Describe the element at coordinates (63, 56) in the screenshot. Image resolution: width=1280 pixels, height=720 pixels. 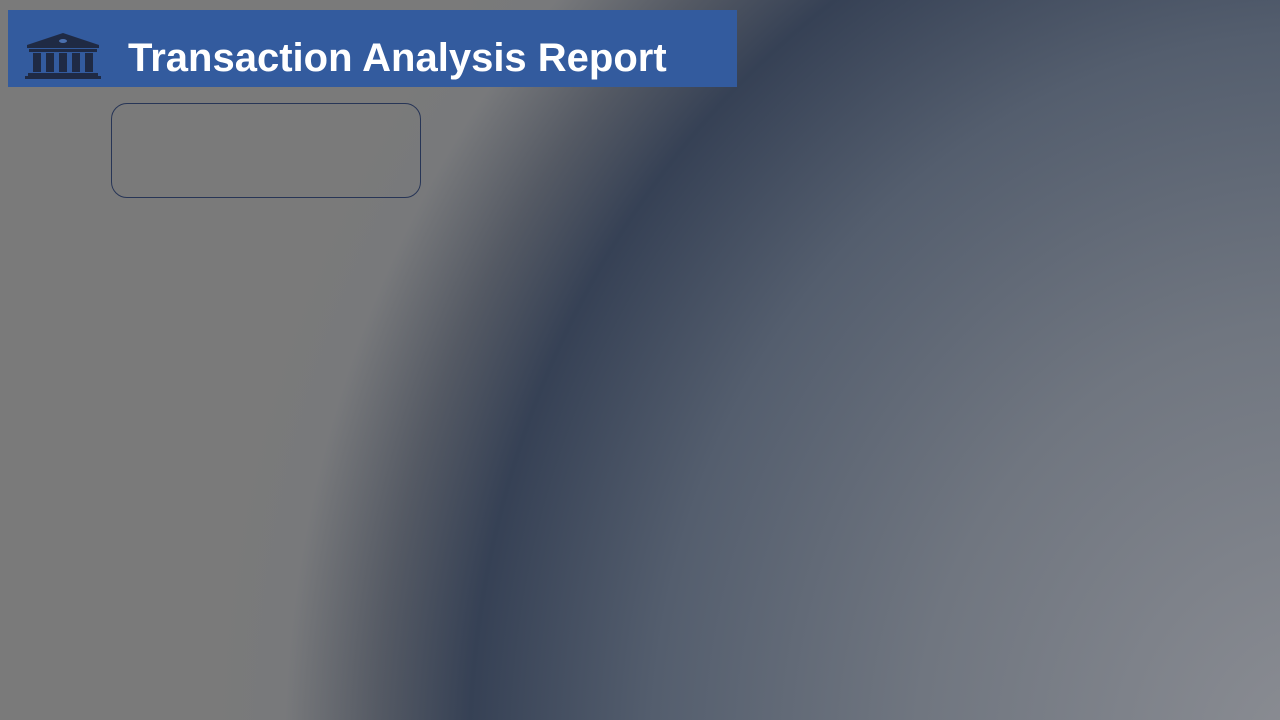
I see `bank-icon` at that location.